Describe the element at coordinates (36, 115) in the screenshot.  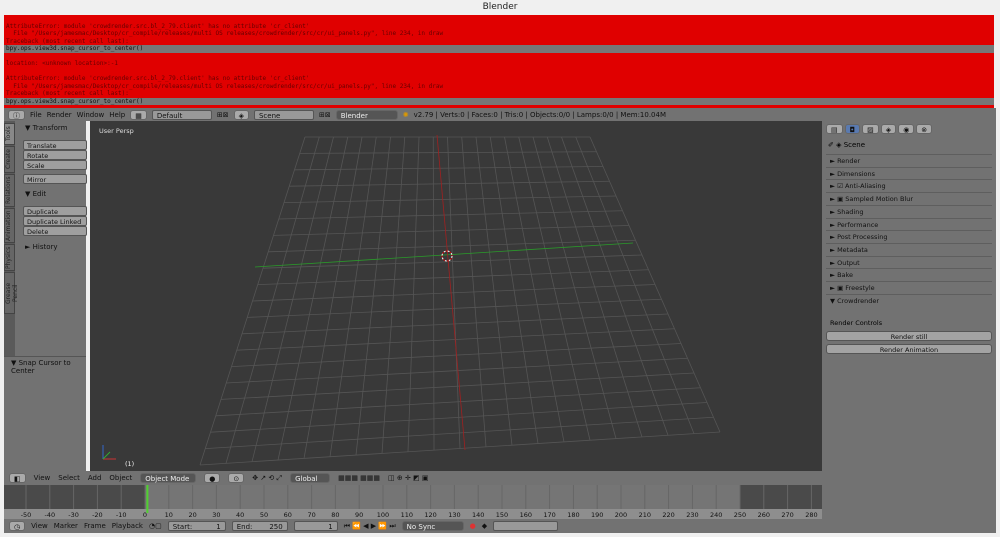
I see `menu-file: File` at that location.